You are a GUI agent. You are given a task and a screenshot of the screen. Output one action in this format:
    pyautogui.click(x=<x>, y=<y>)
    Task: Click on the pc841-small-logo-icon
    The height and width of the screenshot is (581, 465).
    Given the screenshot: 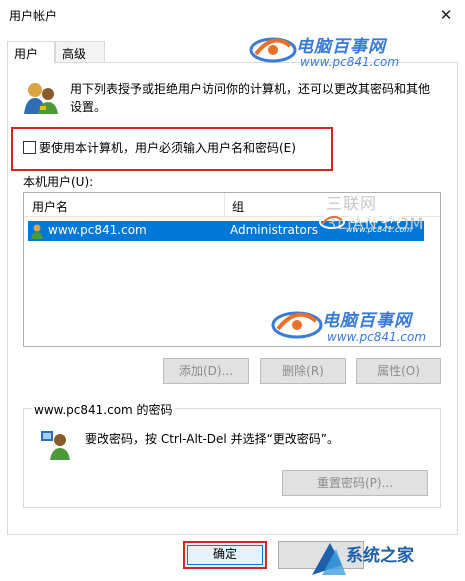 What is the action you would take?
    pyautogui.click(x=332, y=222)
    